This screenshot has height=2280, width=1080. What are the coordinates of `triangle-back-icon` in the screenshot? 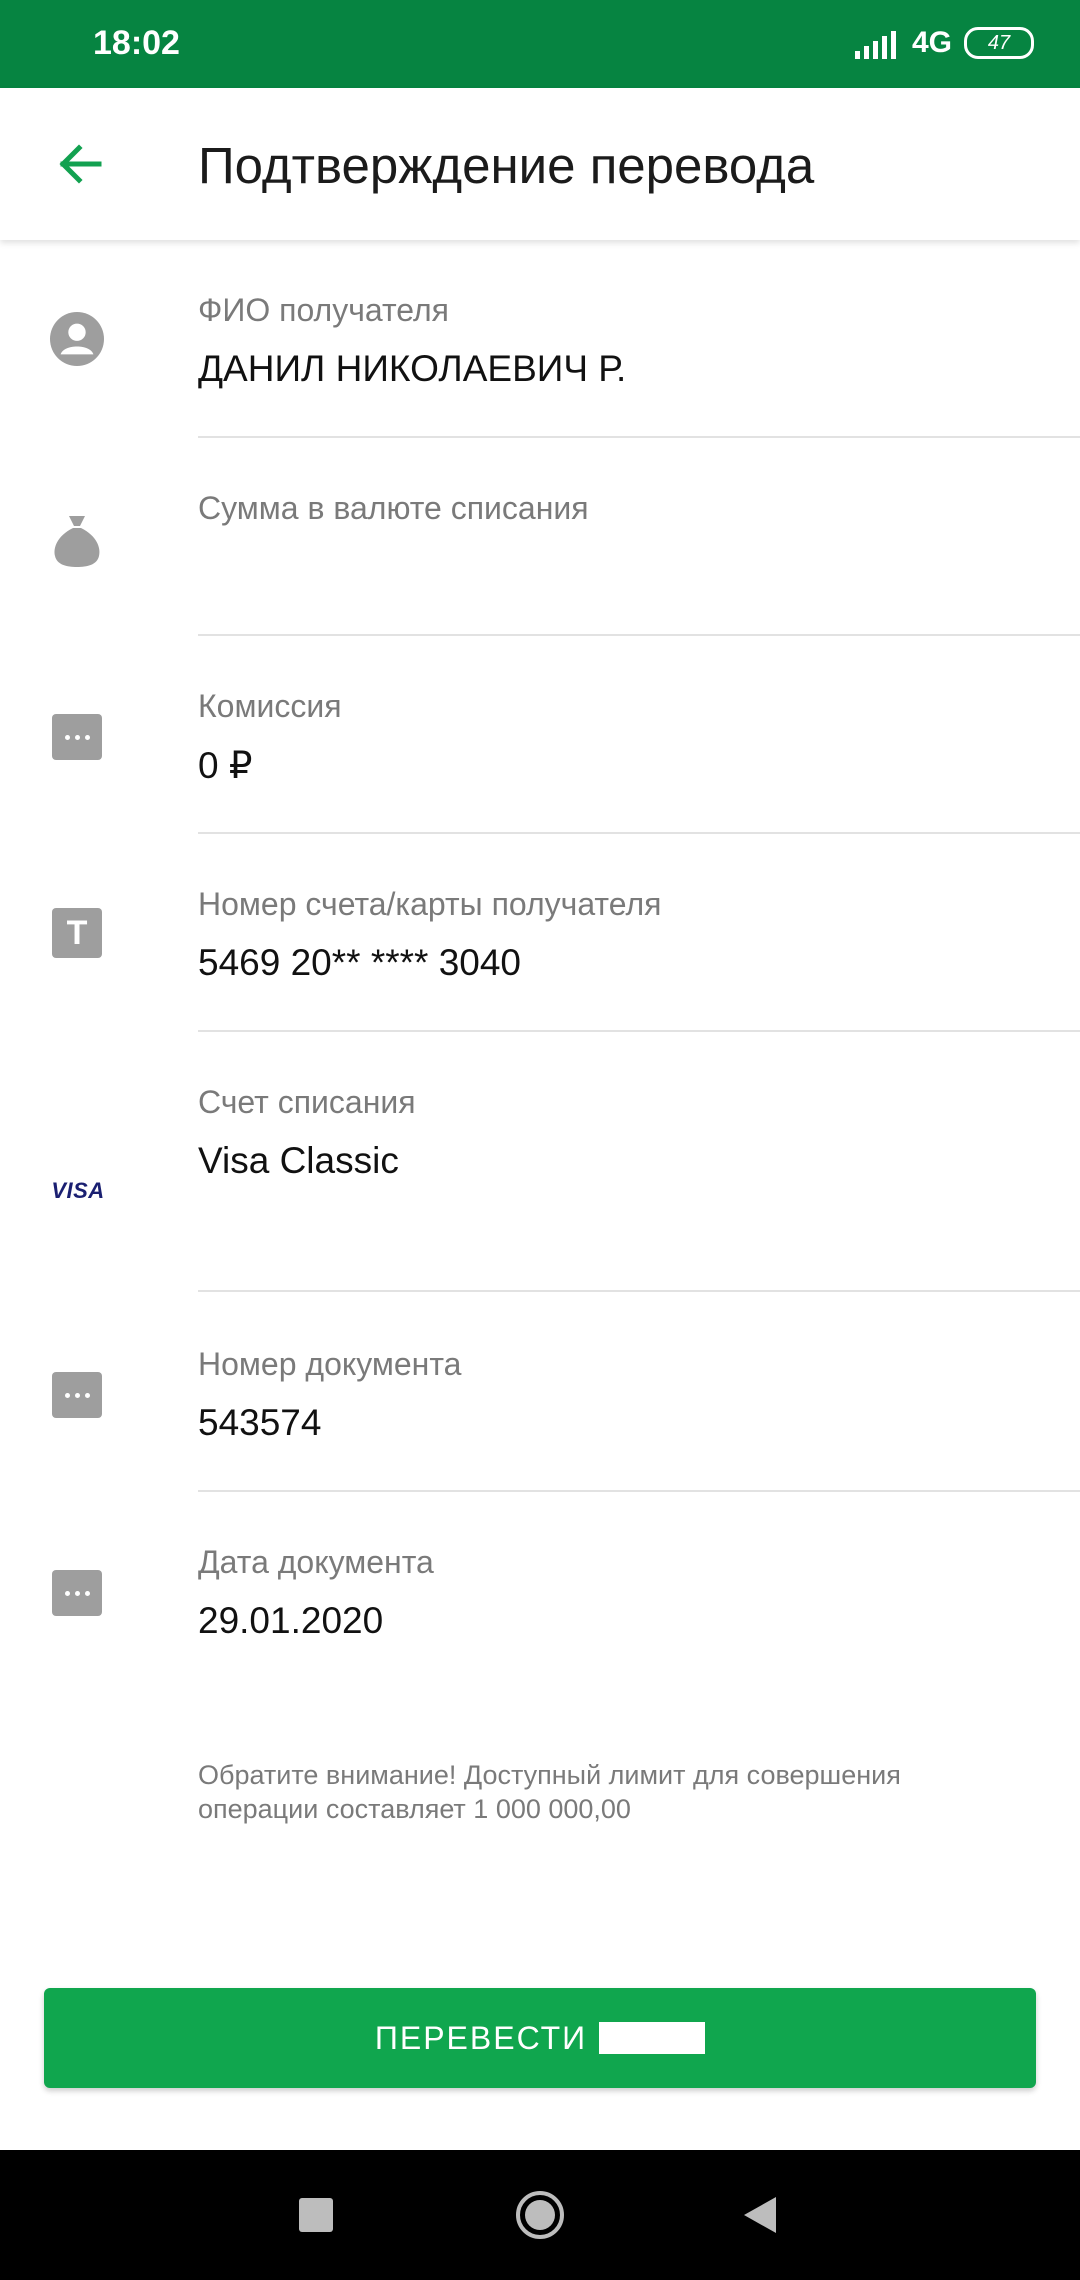 It's located at (760, 2215).